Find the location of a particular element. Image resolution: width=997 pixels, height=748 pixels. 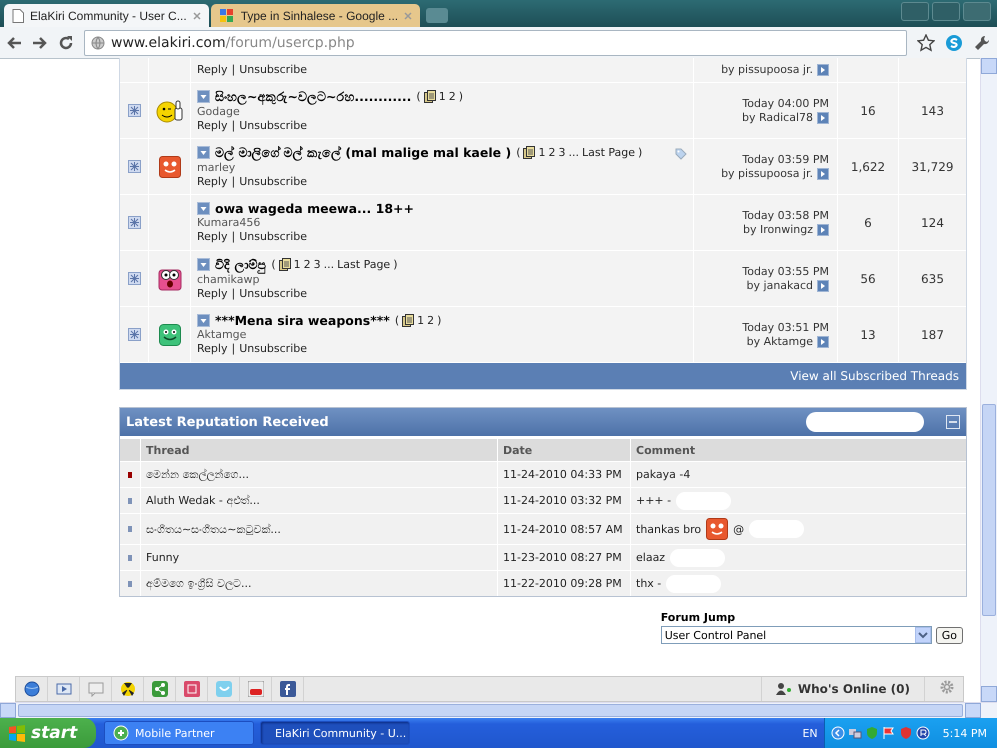

last-post-author: by Ironwingz is located at coordinates (778, 229).